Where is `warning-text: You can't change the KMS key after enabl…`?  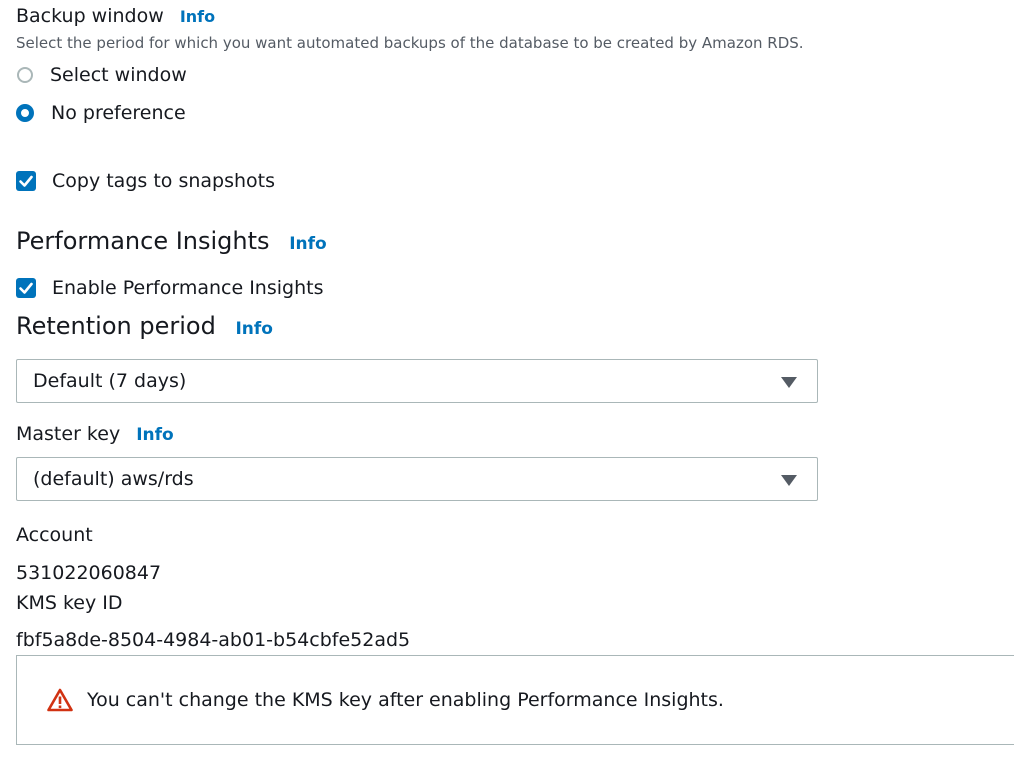
warning-text: You can't change the KMS key after enabl… is located at coordinates (405, 700).